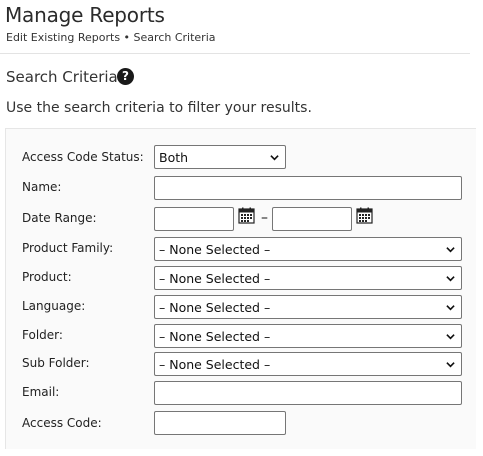 The width and height of the screenshot is (483, 456). Describe the element at coordinates (215, 364) in the screenshot. I see `sub-folder-value: – None Selected –` at that location.